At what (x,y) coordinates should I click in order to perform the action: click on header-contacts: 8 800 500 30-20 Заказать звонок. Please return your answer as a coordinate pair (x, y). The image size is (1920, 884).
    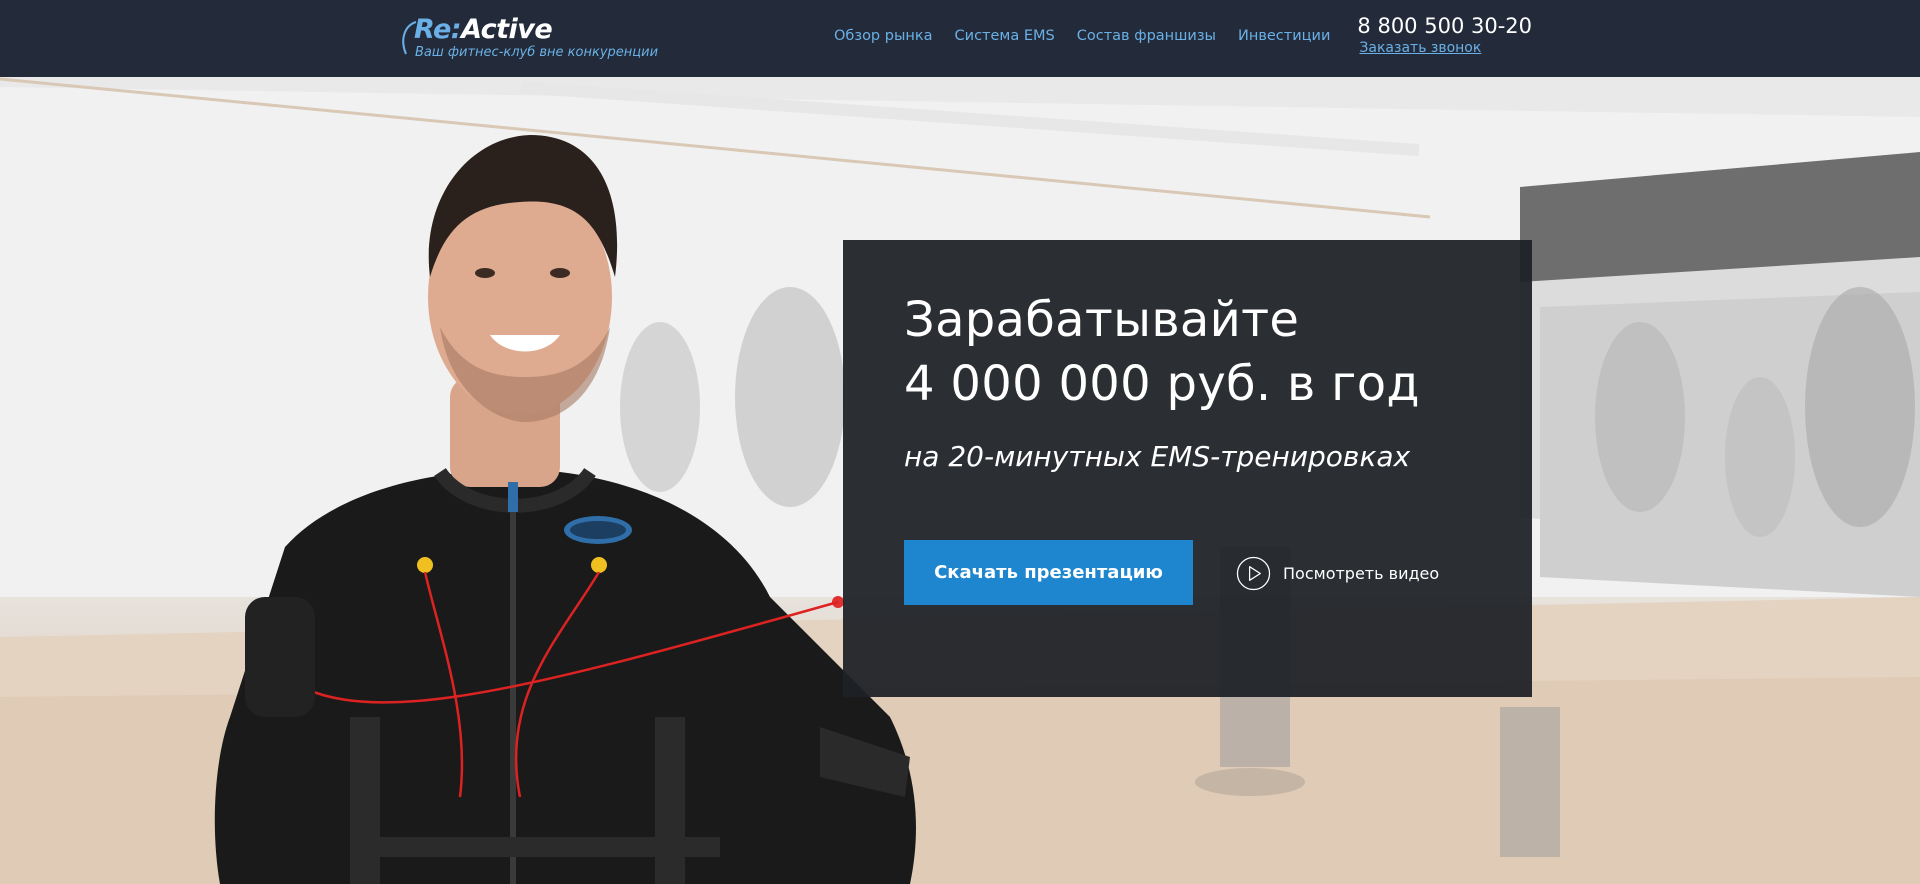
    Looking at the image, I should click on (1444, 35).